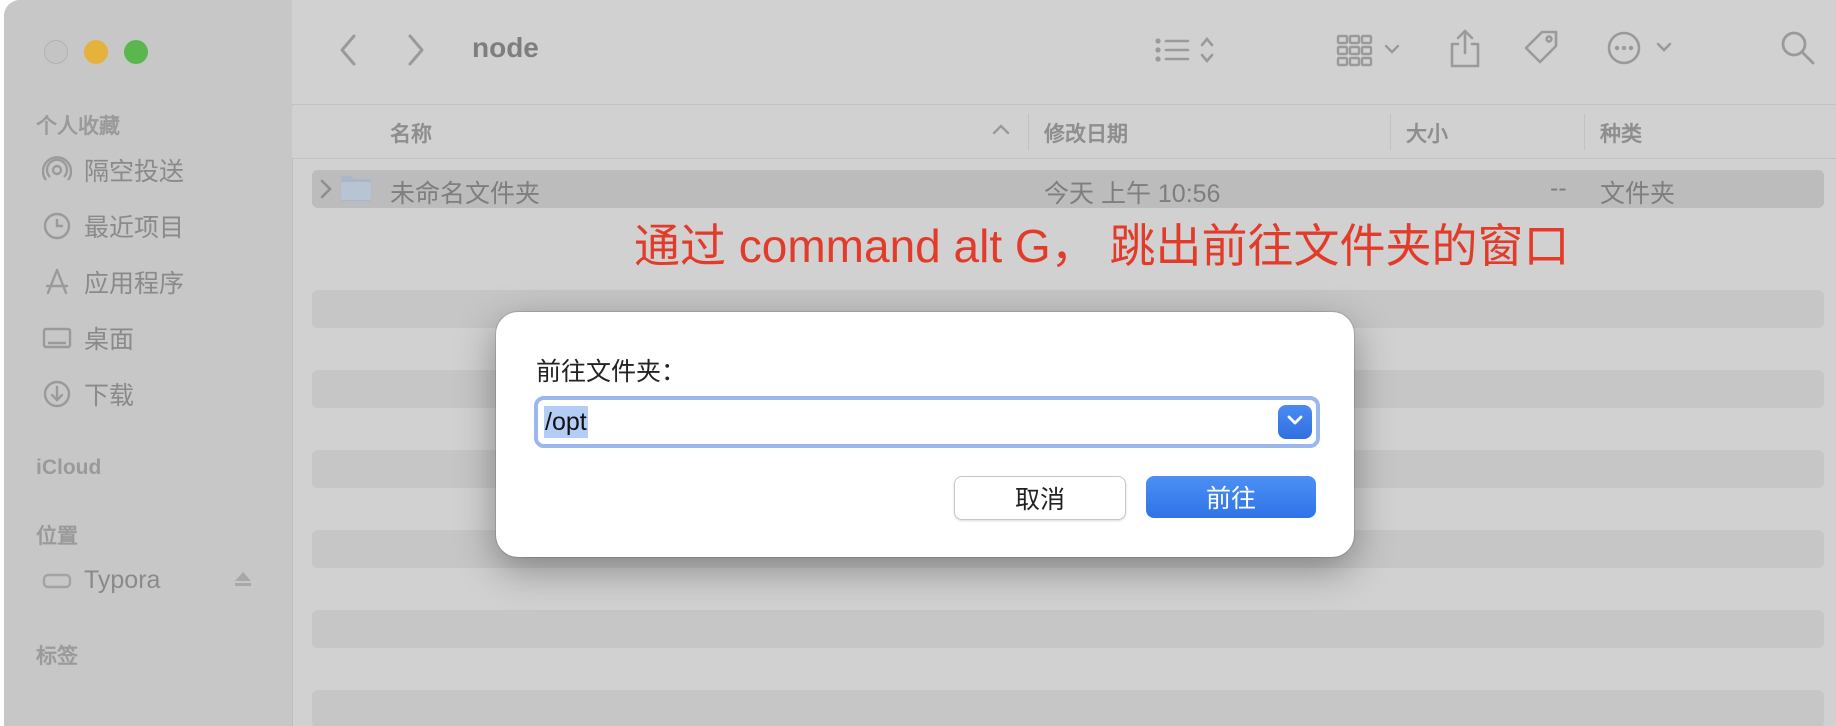 The image size is (1836, 726). What do you see at coordinates (611, 372) in the screenshot?
I see `dialog-label: 前往文件夹：` at bounding box center [611, 372].